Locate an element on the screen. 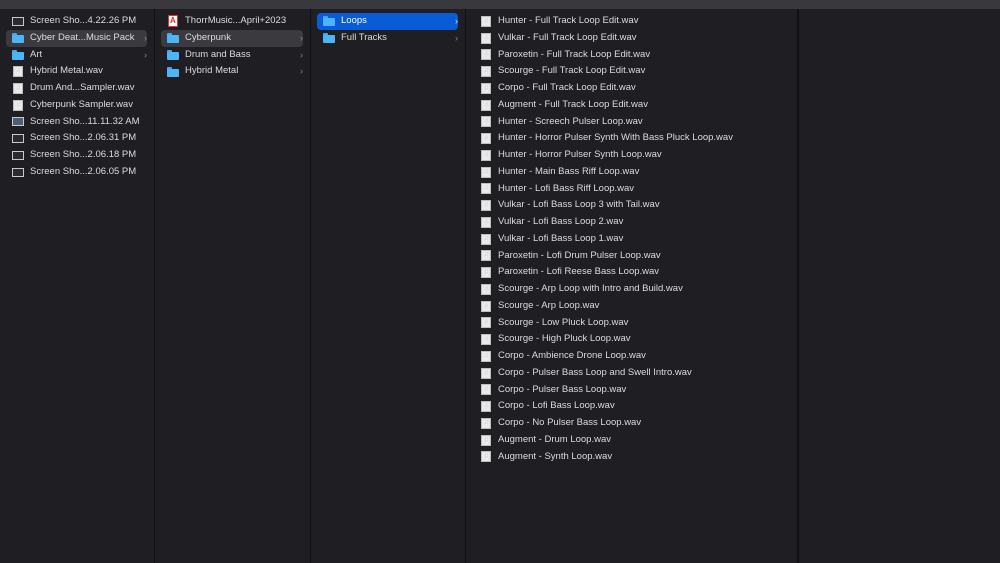  file-item: Screen Sho...4.22.26 PM is located at coordinates (76, 21).